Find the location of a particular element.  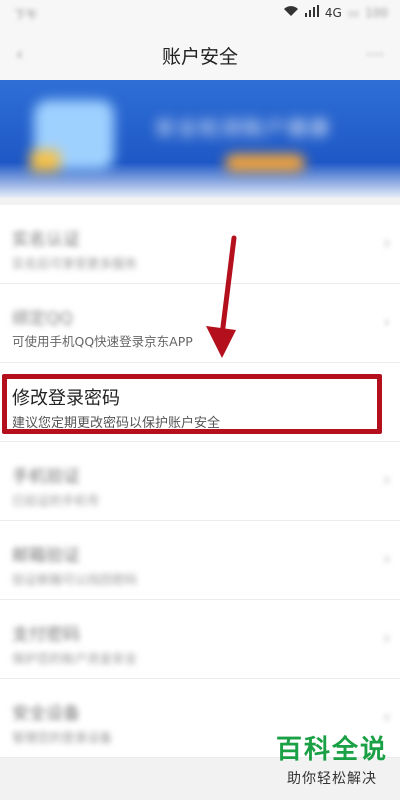

highlight-box is located at coordinates (192, 404).